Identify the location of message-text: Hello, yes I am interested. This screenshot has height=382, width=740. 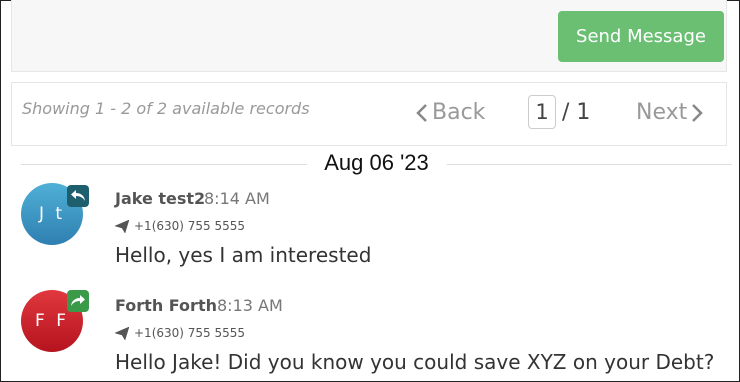
(243, 255).